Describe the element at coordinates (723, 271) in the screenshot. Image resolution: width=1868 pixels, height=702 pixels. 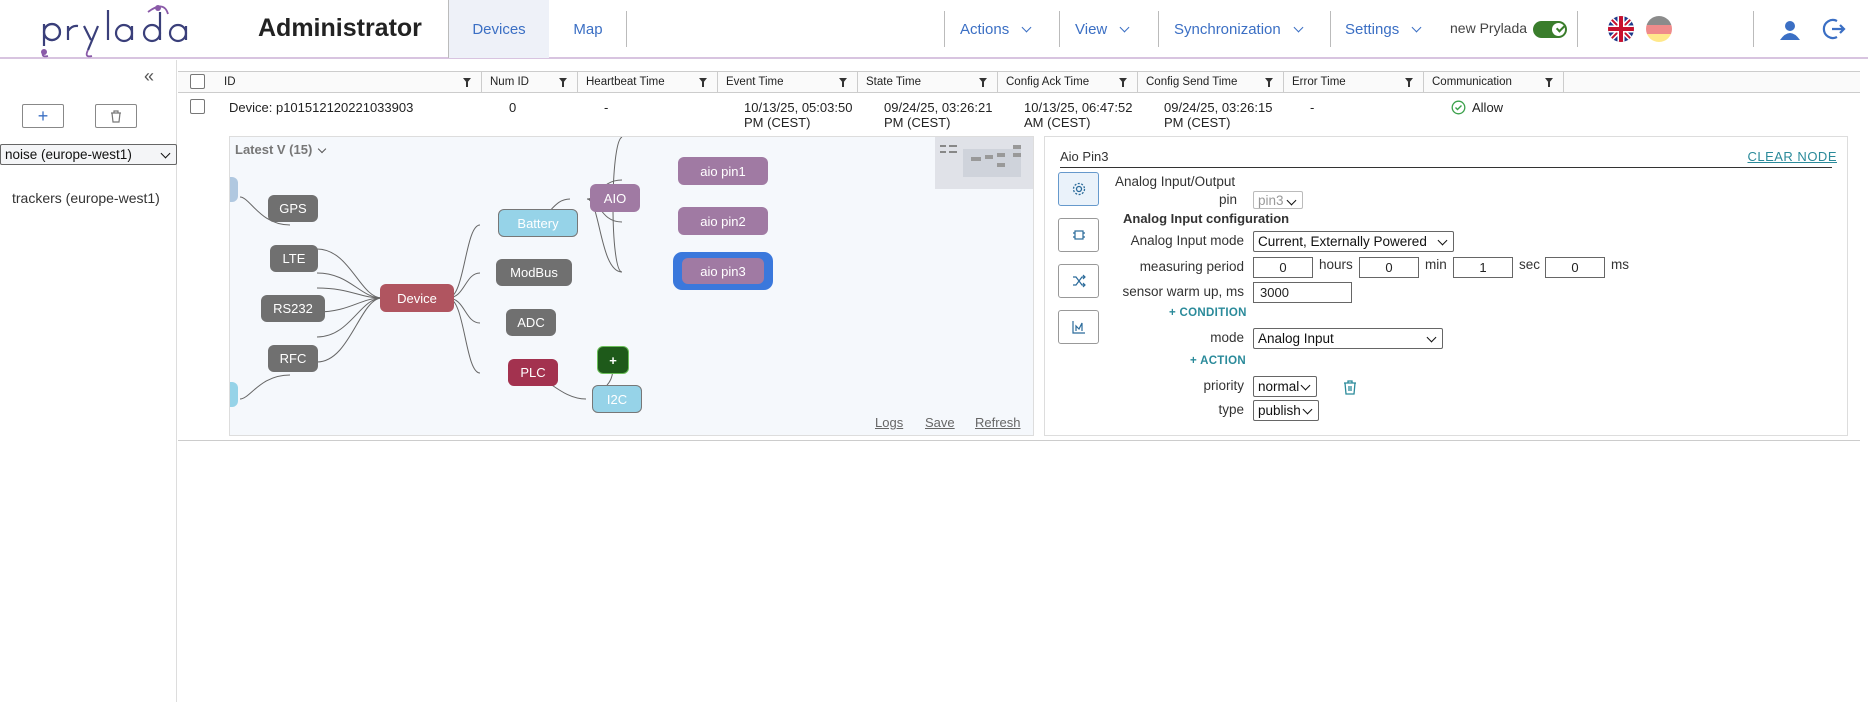
I see `tree-node-aio-pin3: aio pin3` at that location.